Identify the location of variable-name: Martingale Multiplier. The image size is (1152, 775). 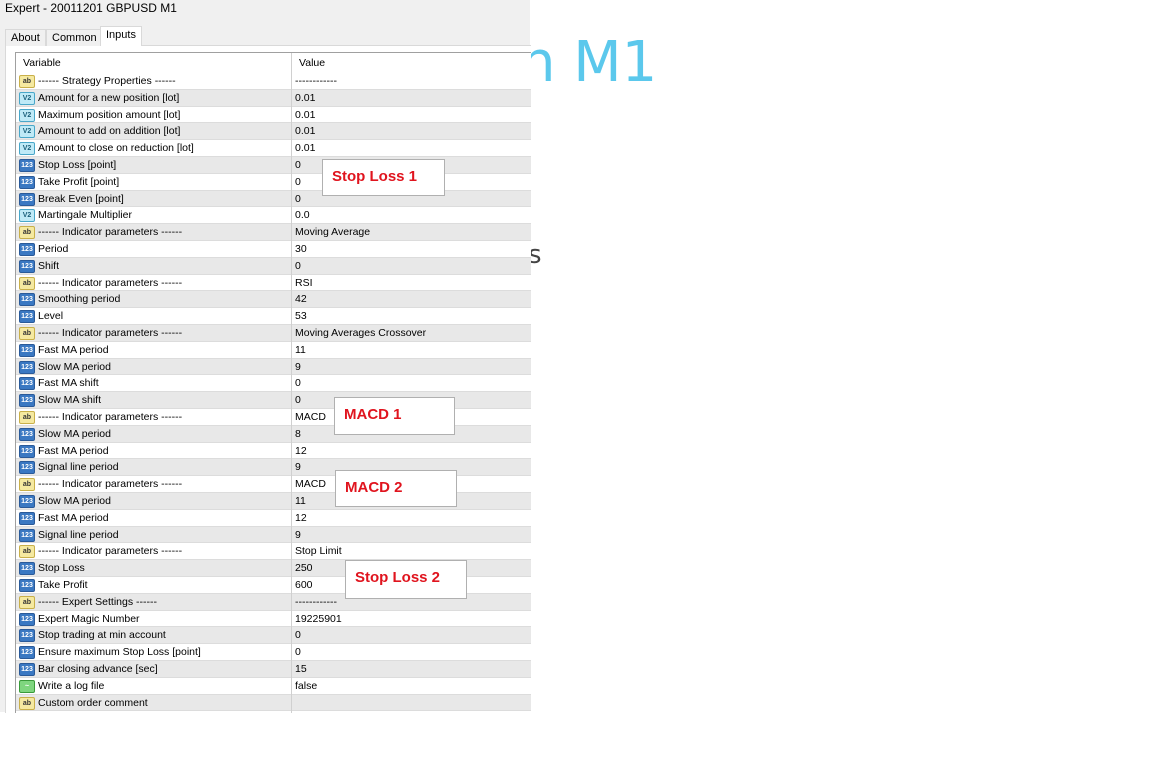
(85, 215).